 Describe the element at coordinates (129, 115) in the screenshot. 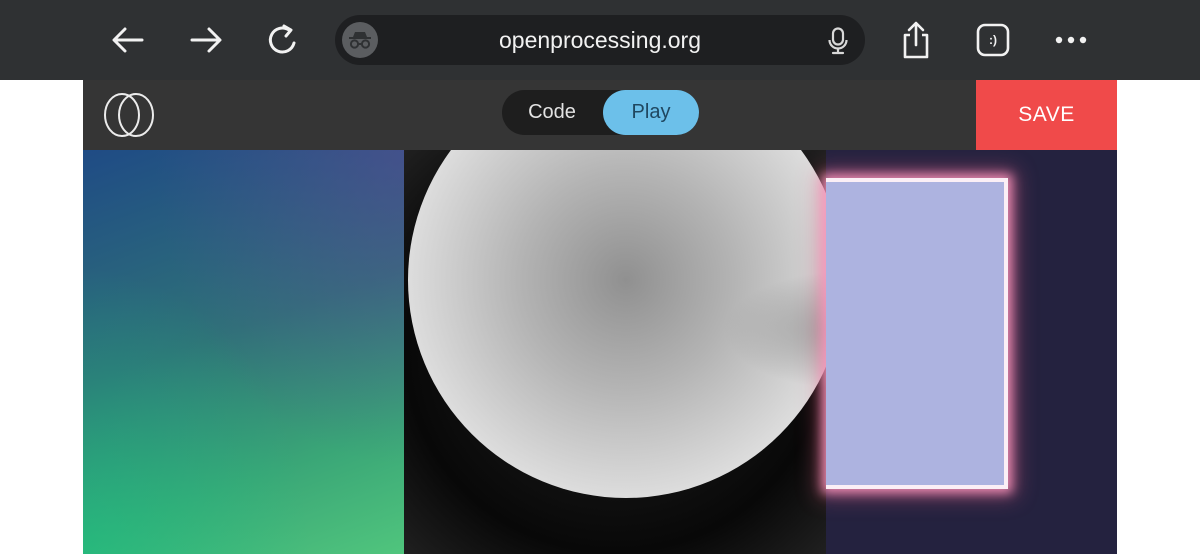

I see `openprocessing-logo` at that location.